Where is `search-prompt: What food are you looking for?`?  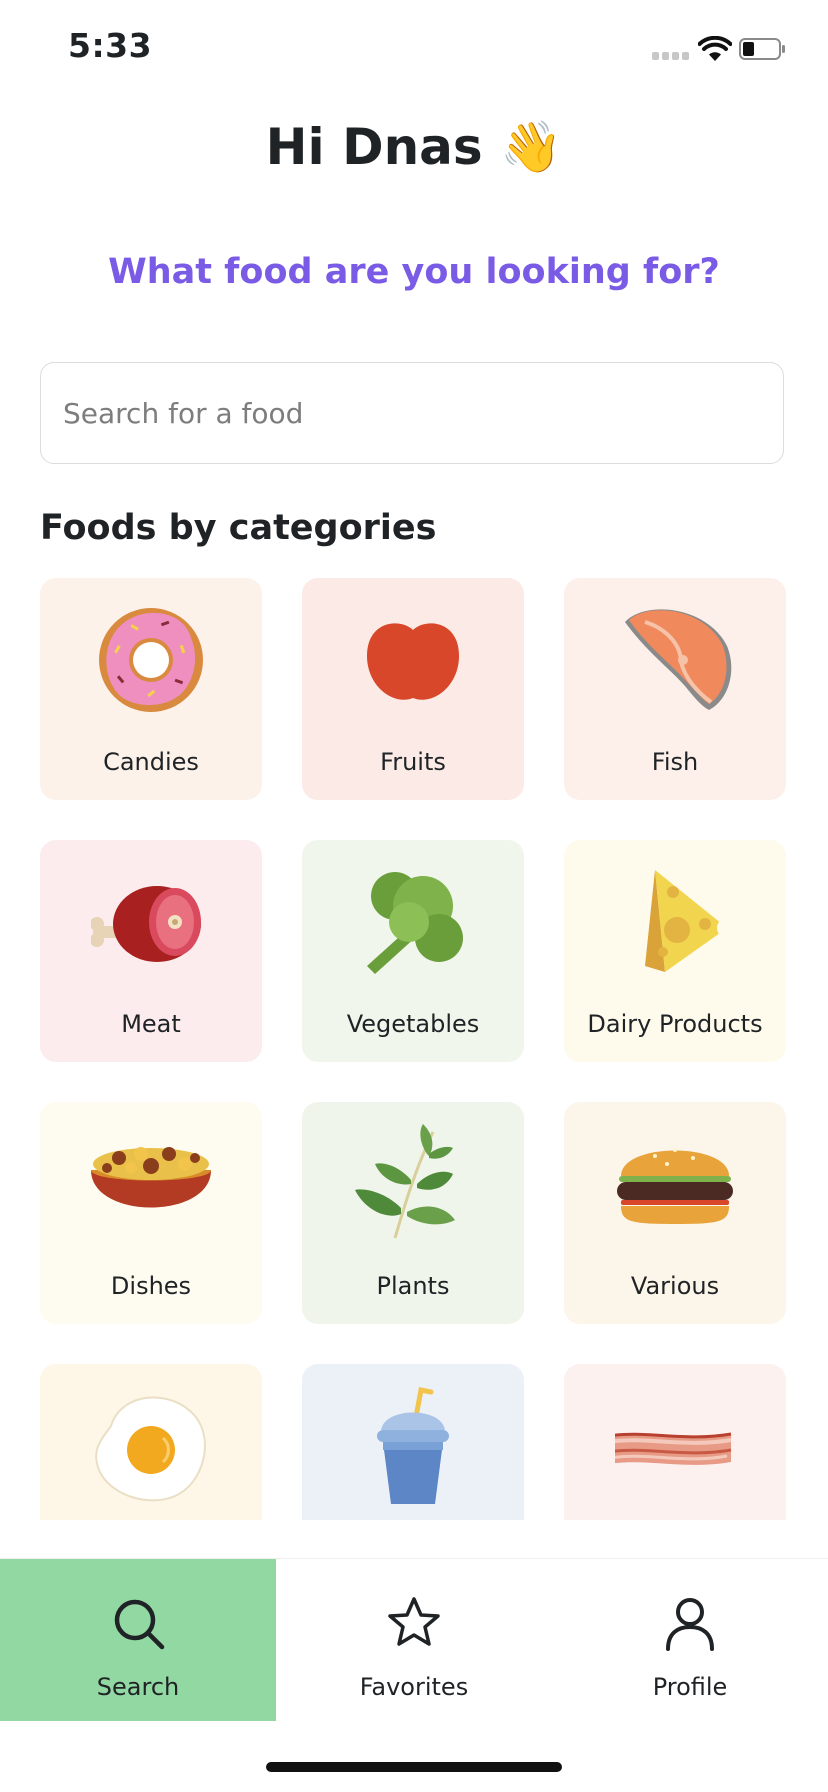 search-prompt: What food are you looking for? is located at coordinates (414, 272).